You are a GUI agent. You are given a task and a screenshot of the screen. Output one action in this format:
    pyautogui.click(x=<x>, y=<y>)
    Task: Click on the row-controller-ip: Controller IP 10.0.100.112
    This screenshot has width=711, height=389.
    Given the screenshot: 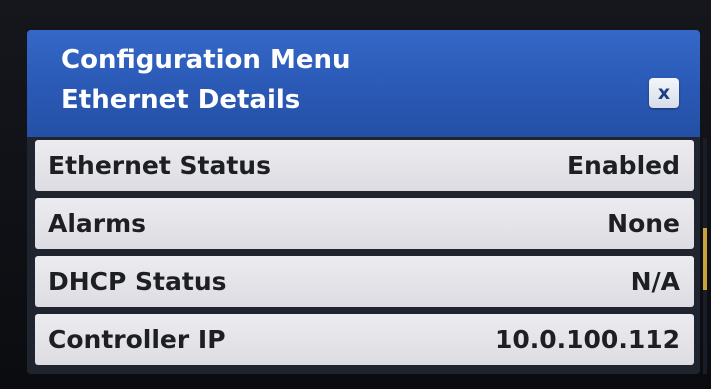 What is the action you would take?
    pyautogui.click(x=364, y=339)
    